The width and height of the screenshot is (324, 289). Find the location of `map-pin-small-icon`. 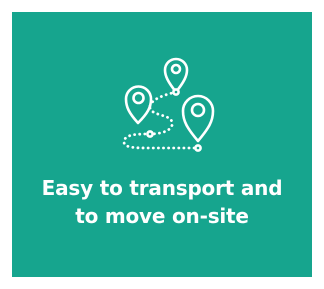

map-pin-small-icon is located at coordinates (176, 75).